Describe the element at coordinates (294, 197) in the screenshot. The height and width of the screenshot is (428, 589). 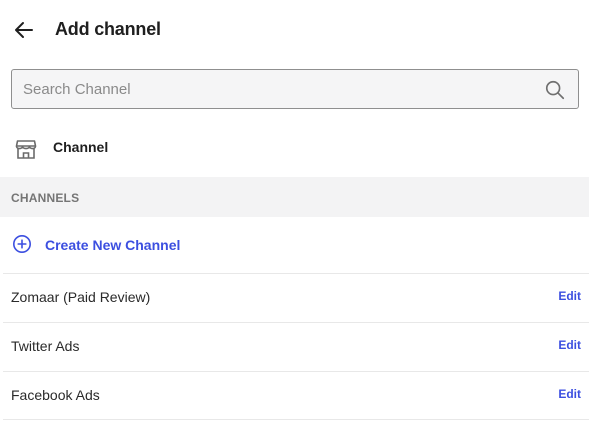
I see `channels-section-header: CHANNELS` at that location.